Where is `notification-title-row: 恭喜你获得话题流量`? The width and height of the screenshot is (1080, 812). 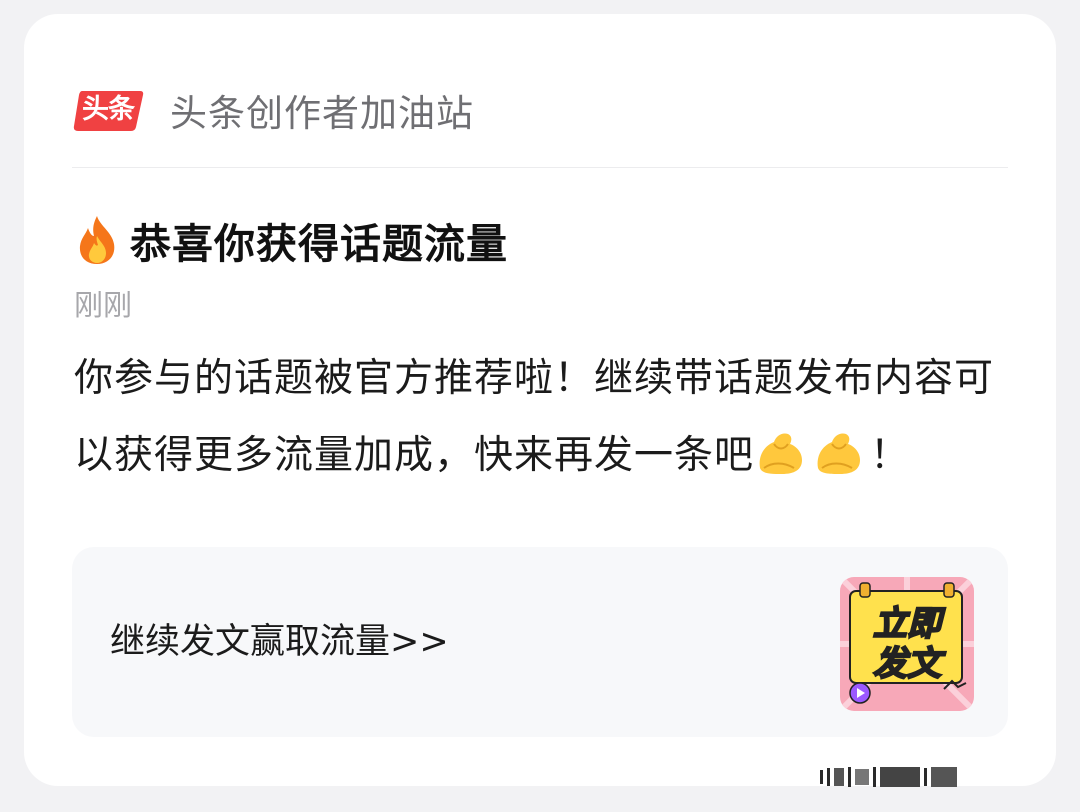 notification-title-row: 恭喜你获得话题流量 is located at coordinates (291, 240).